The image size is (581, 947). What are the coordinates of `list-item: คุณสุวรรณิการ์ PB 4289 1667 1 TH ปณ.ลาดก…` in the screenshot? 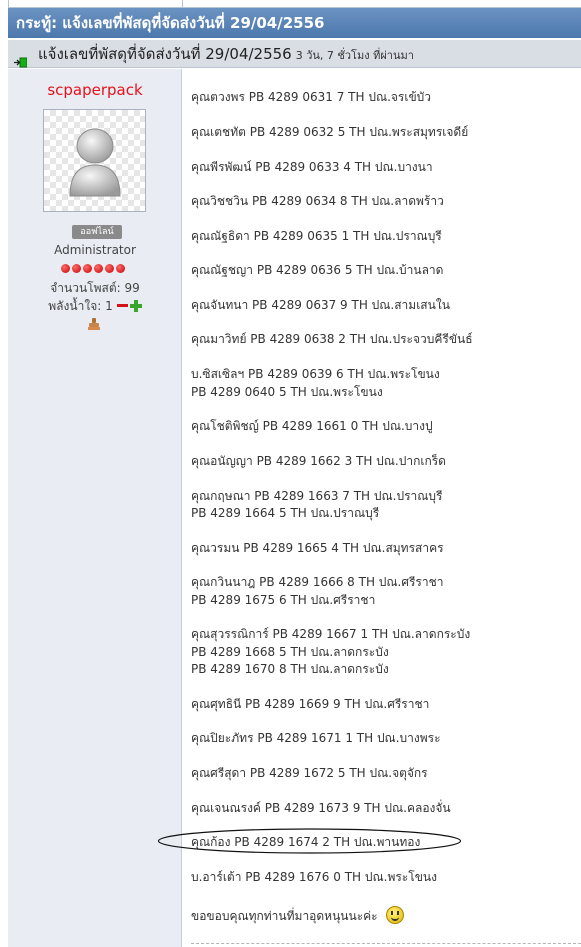 It's located at (331, 634).